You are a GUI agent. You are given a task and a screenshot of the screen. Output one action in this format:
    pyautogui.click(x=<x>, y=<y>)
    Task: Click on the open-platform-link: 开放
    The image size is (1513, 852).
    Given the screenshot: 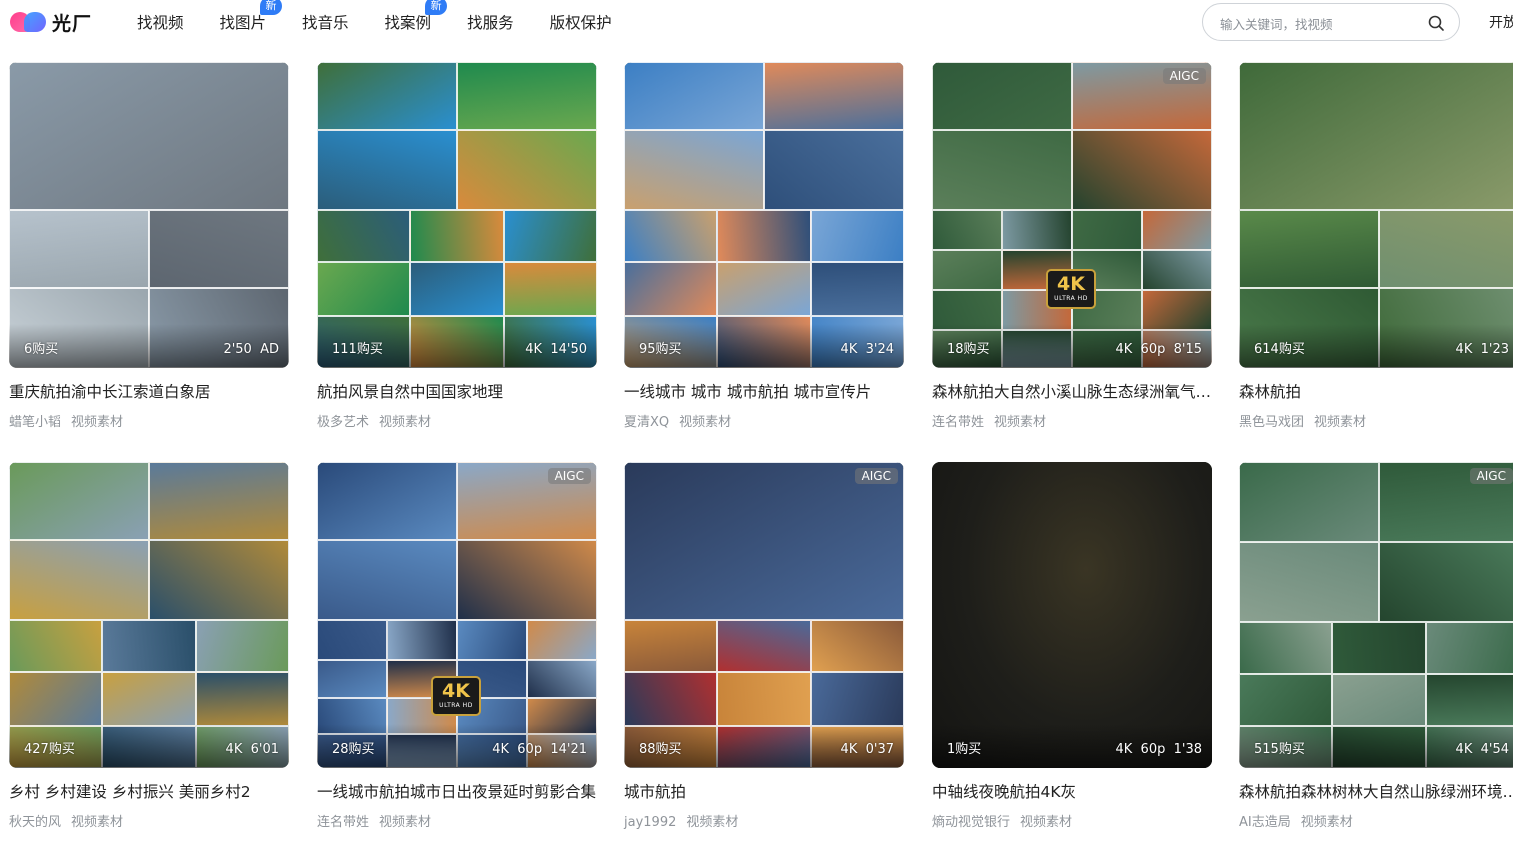 What is the action you would take?
    pyautogui.click(x=1501, y=22)
    